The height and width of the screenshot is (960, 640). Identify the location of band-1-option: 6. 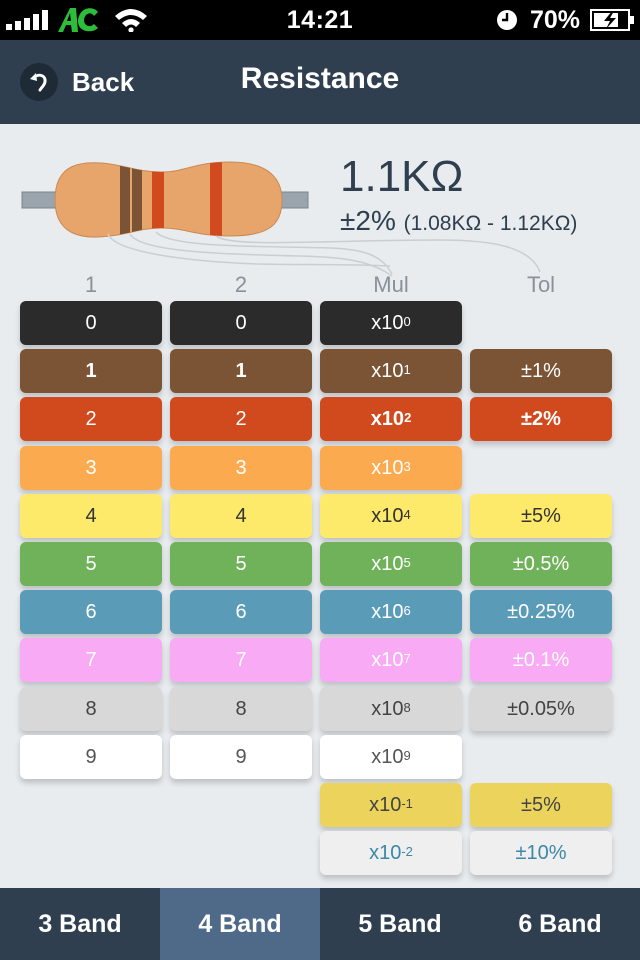
(91, 612).